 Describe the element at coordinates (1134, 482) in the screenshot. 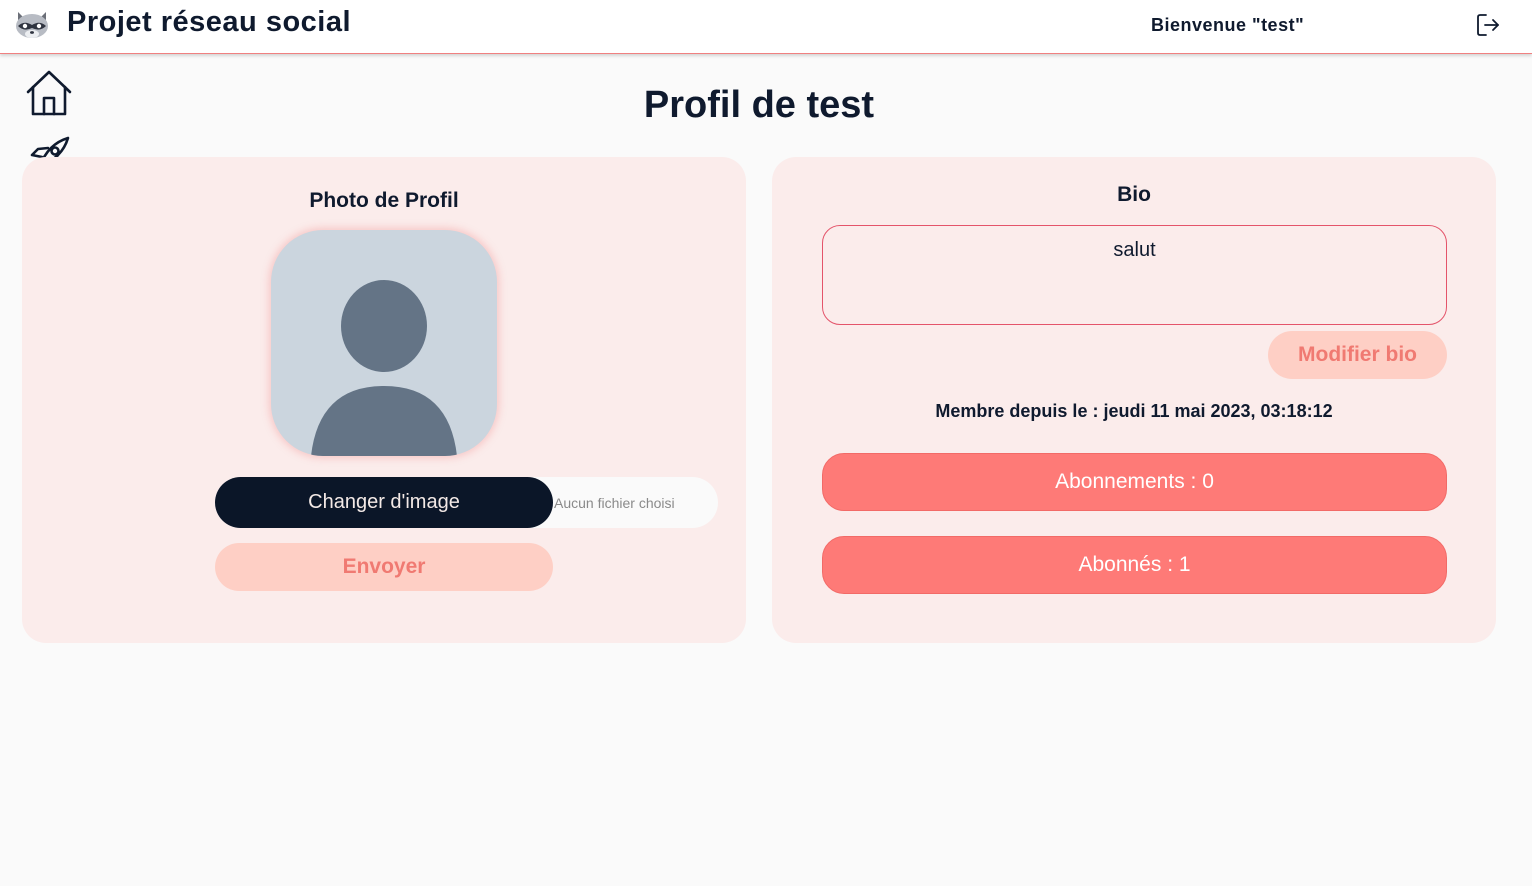

I see `following-button: Abonnements : 0` at that location.